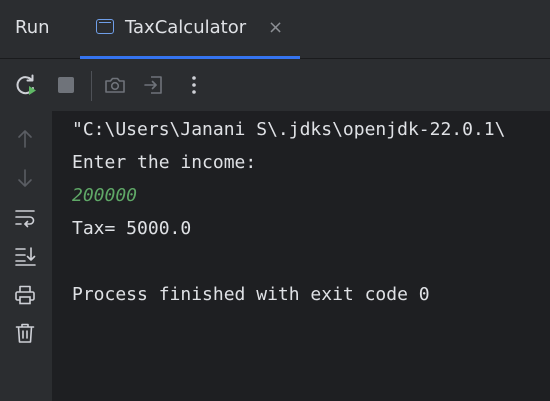  I want to click on exit-icon, so click(154, 85).